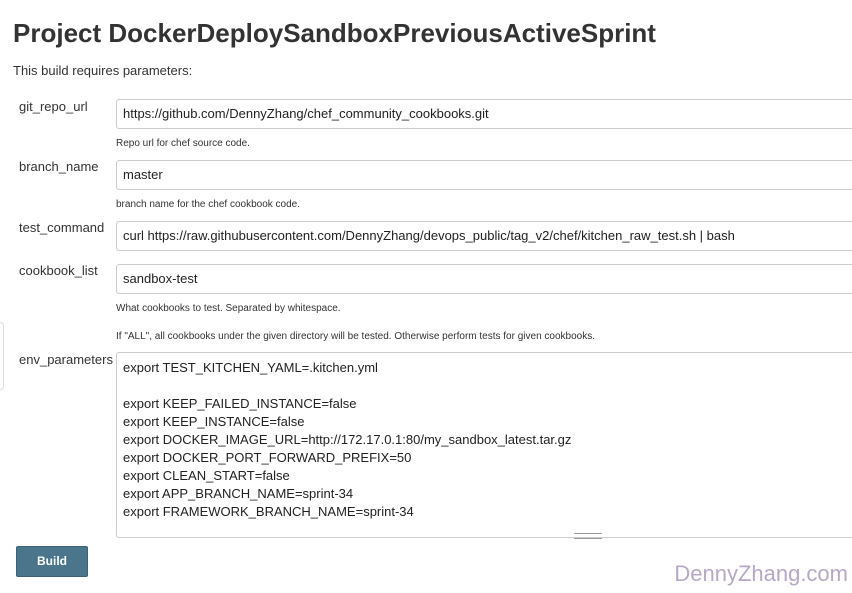 Image resolution: width=852 pixels, height=593 pixels. I want to click on env-line: export KEEP_INSTANCE=false, so click(214, 421).